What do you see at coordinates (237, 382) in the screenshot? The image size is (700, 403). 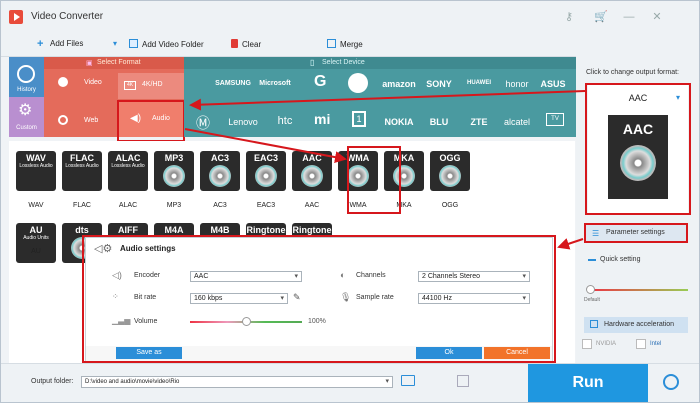 I see `output-folder-path-select: D:\video and audio\movie\video\Rio` at bounding box center [237, 382].